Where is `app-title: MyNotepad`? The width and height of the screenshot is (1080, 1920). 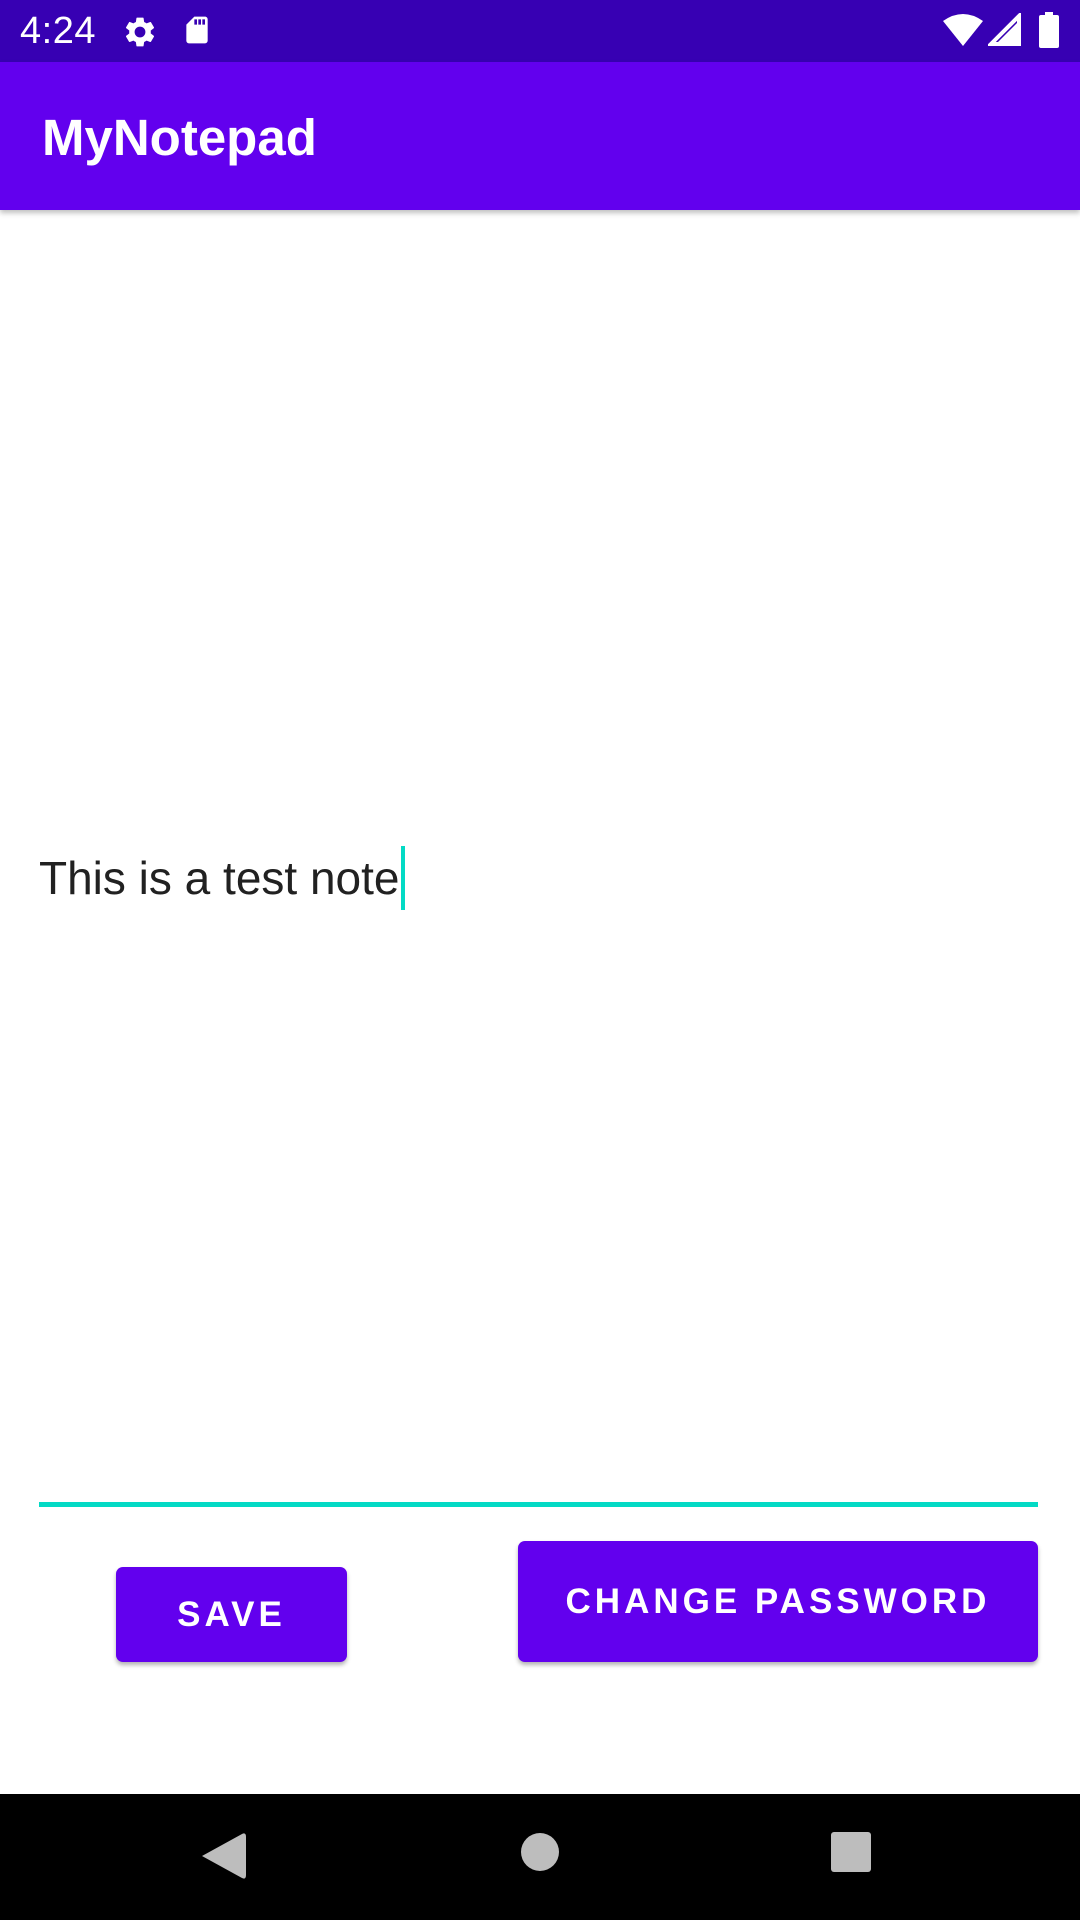
app-title: MyNotepad is located at coordinates (179, 137).